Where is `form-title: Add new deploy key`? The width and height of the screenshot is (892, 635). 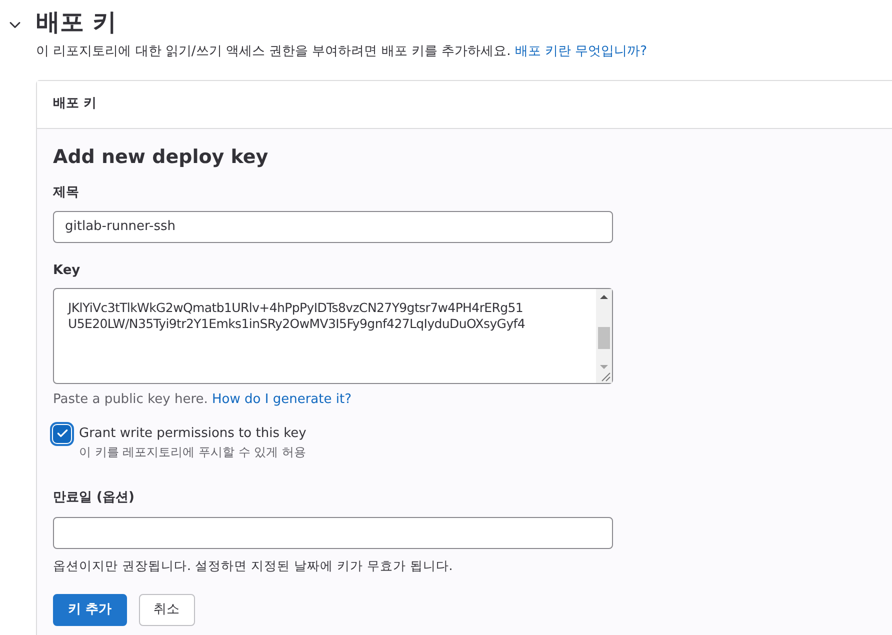
form-title: Add new deploy key is located at coordinates (160, 157).